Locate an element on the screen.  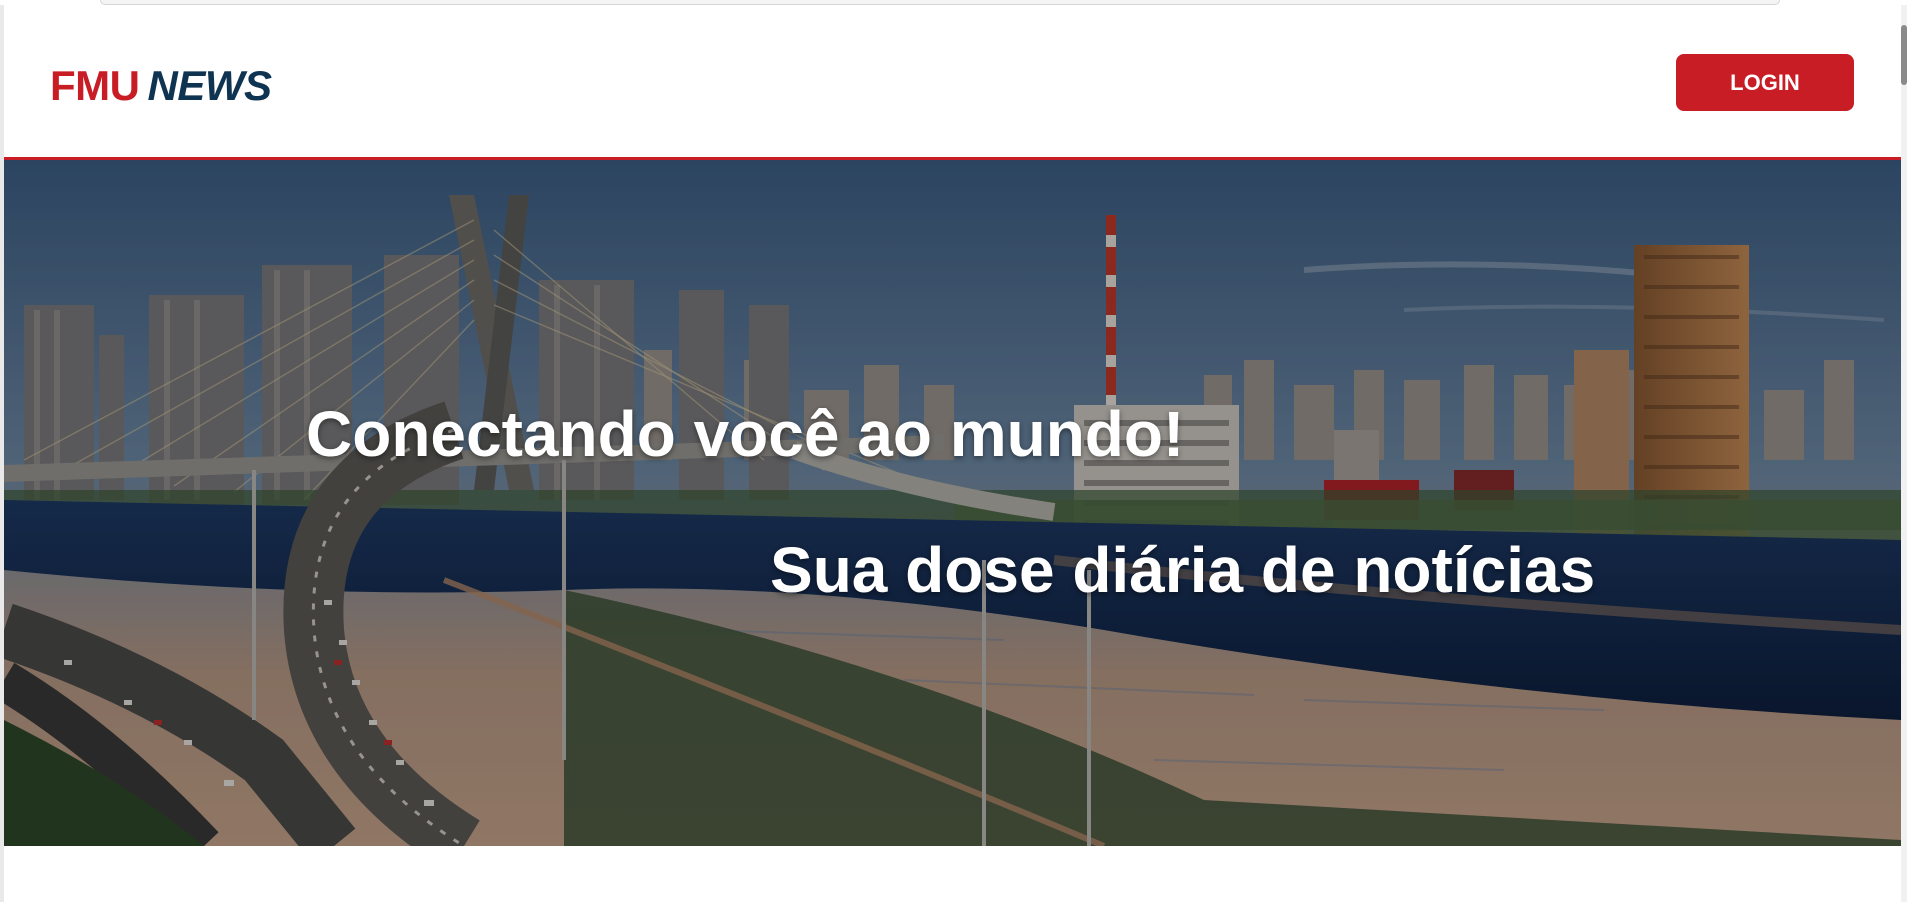
hero-headline: Conectando você ao mundo! is located at coordinates (745, 434).